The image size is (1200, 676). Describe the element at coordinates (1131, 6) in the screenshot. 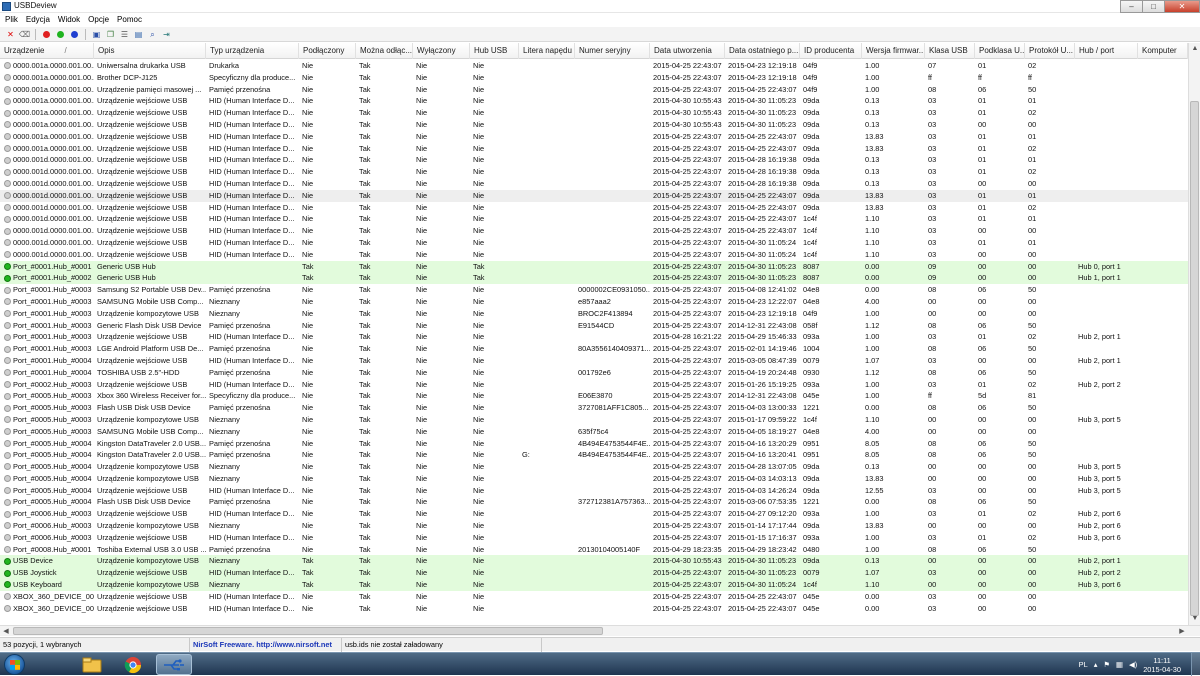

I see `minimize-button: –` at that location.